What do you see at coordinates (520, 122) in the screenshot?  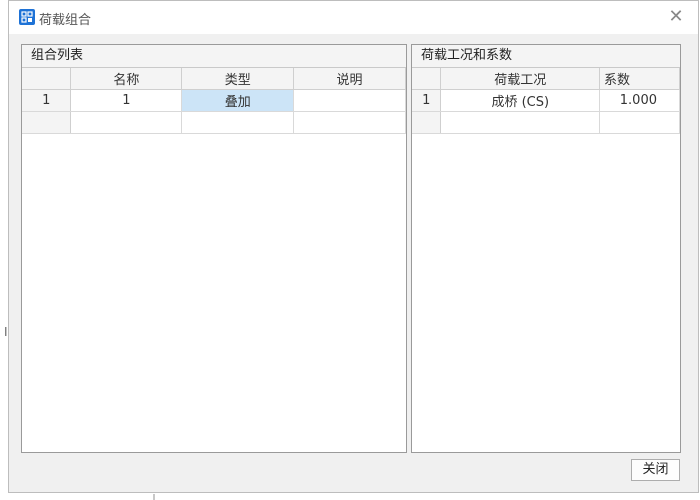 I see `cell-load-case` at bounding box center [520, 122].